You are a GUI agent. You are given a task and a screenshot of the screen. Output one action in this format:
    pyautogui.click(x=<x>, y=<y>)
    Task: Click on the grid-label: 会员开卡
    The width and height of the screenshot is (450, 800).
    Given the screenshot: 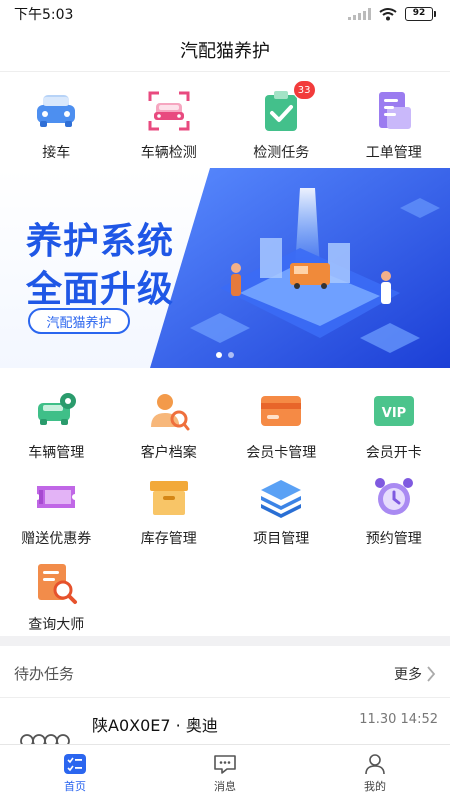 What is the action you would take?
    pyautogui.click(x=393, y=453)
    